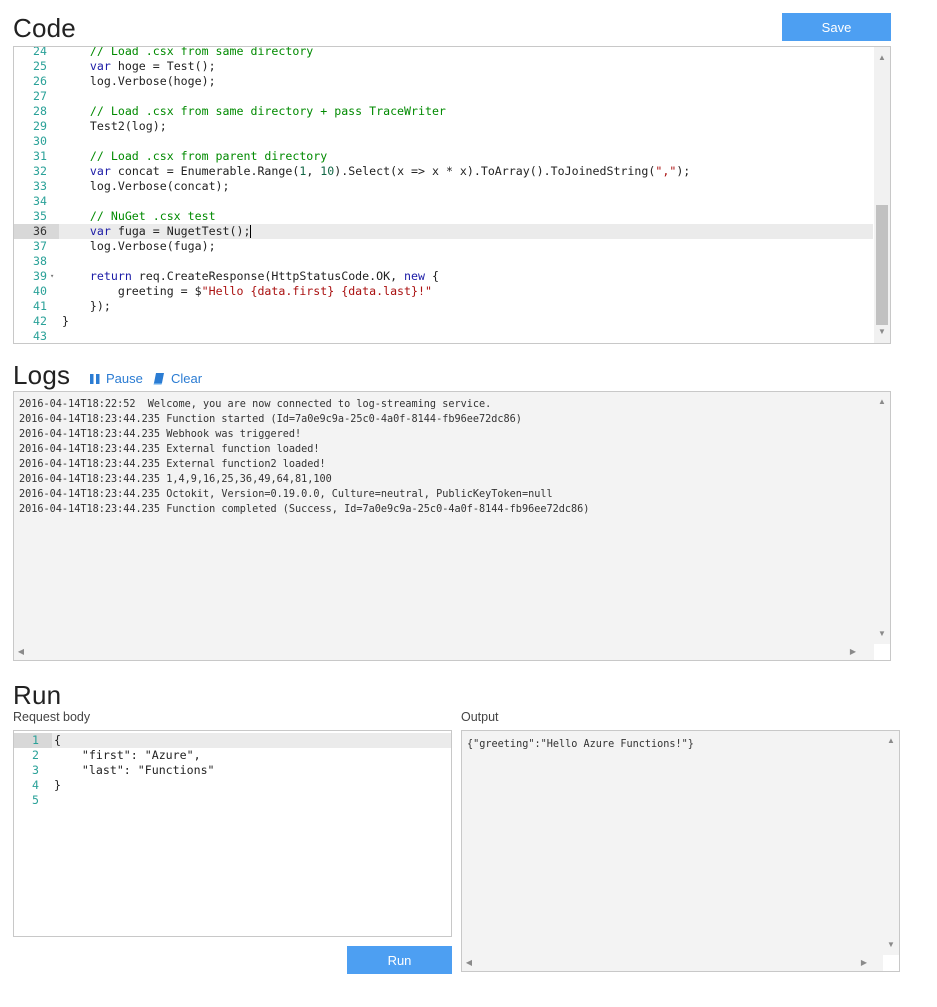 The width and height of the screenshot is (937, 1007). I want to click on code-text: Test2(log);, so click(114, 126).